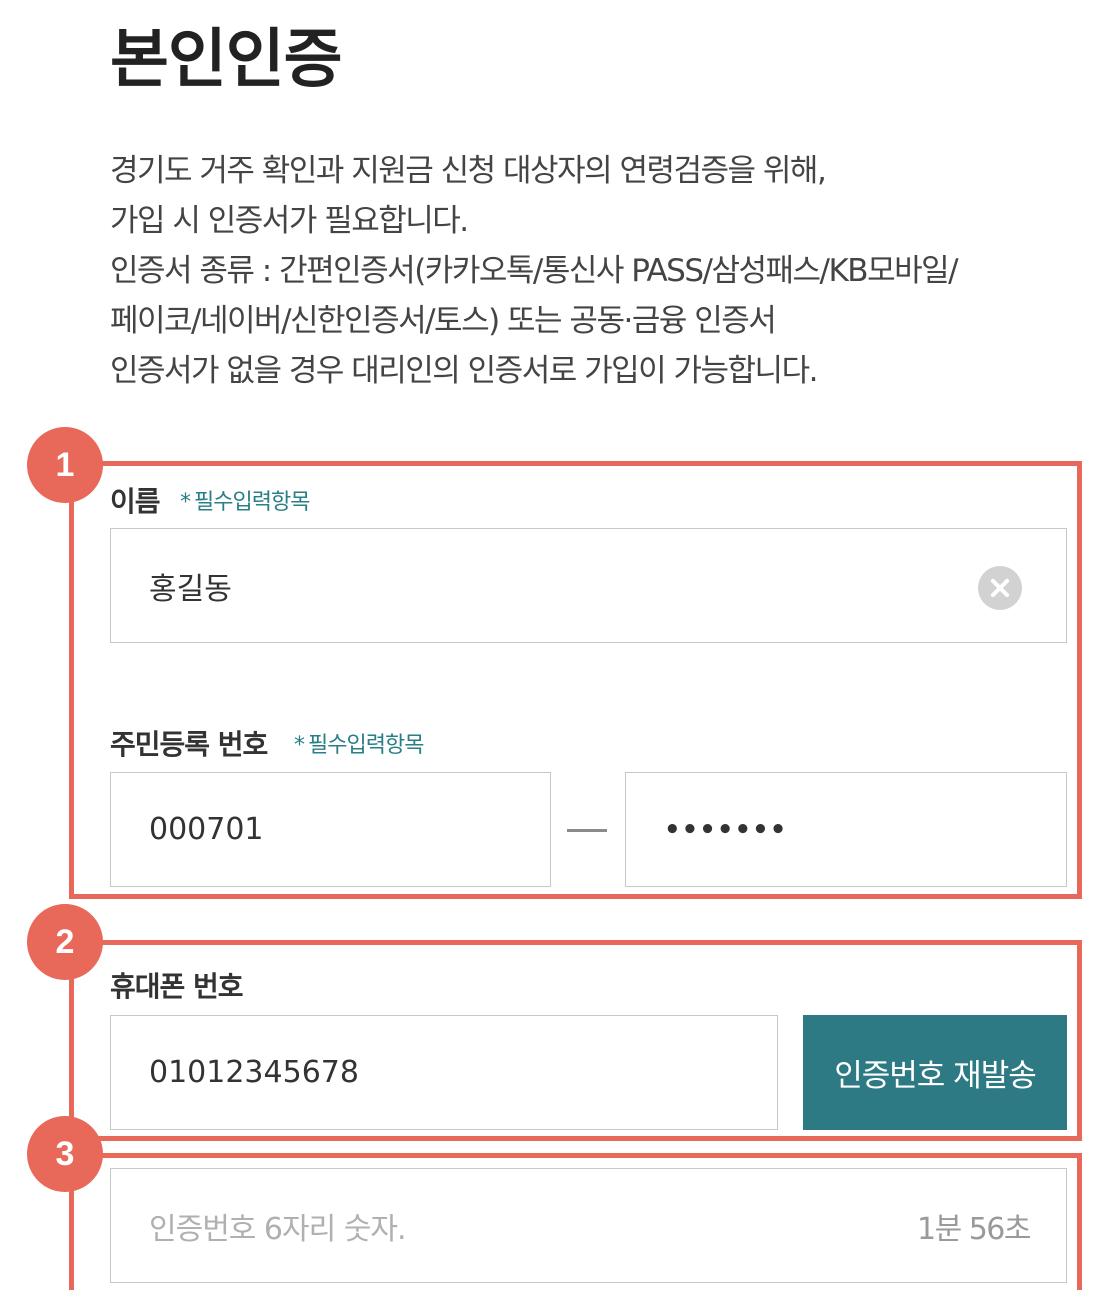 This screenshot has width=1108, height=1290. I want to click on description-line: 가입 시 인증서가 필요합니다., so click(289, 221).